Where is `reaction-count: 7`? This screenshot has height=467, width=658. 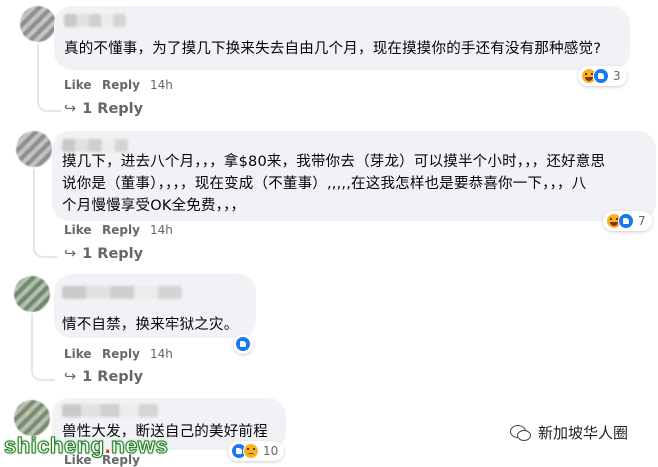 reaction-count: 7 is located at coordinates (642, 221).